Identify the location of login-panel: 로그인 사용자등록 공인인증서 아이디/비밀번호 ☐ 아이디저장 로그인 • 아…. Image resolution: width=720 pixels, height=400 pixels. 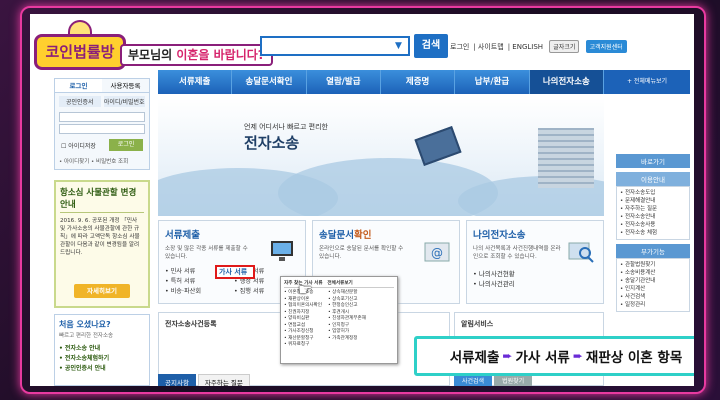
(102, 124).